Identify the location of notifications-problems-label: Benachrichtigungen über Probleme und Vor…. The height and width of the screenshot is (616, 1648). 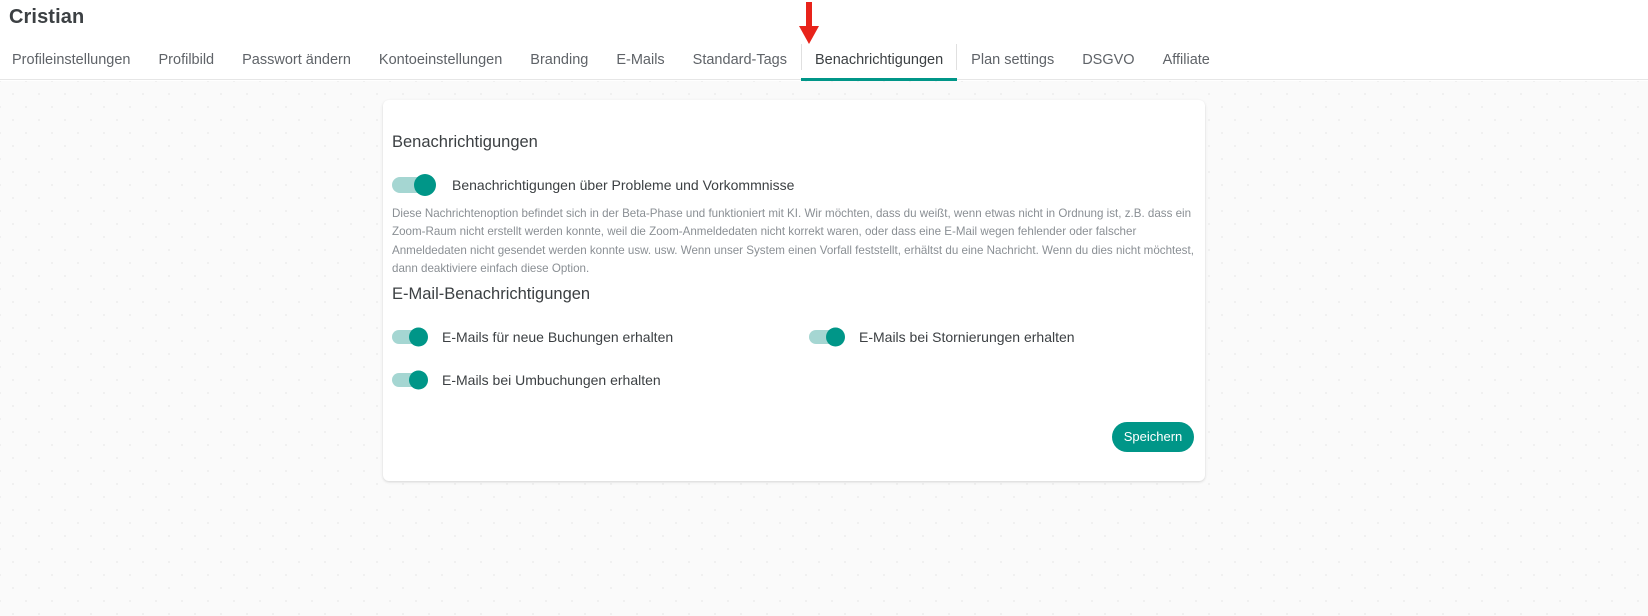
(623, 185).